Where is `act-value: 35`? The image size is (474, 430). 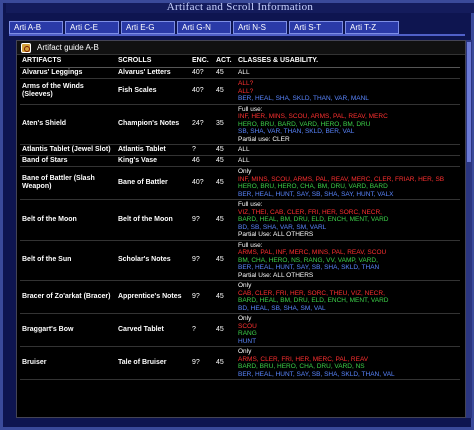 act-value: 35 is located at coordinates (225, 124).